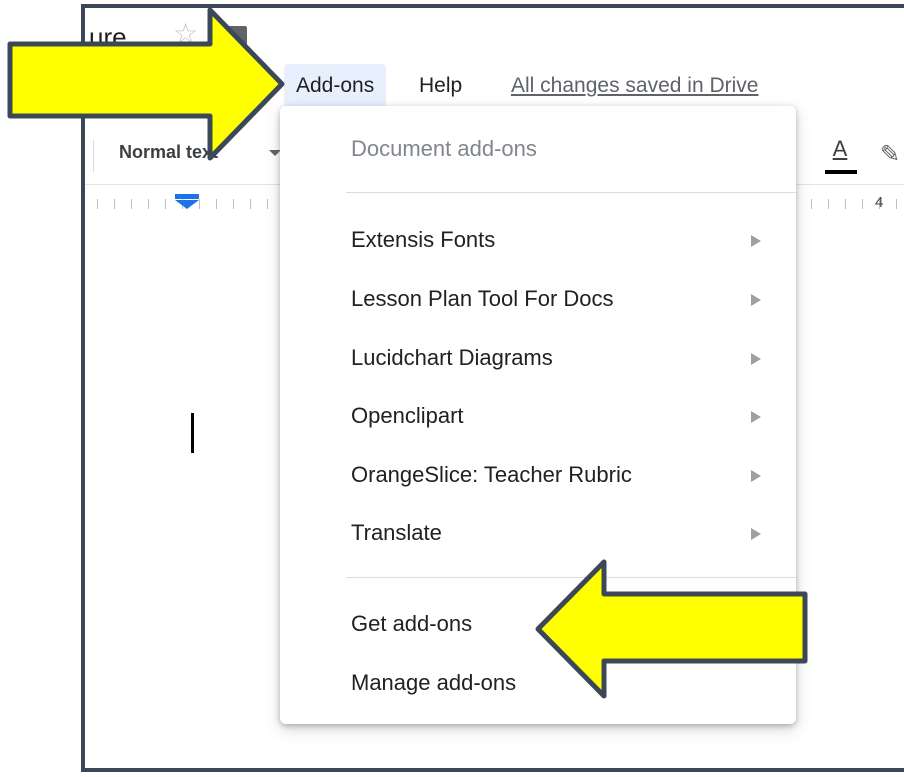 This screenshot has height=777, width=904. I want to click on manage-addons-item: Manage add-ons, so click(561, 683).